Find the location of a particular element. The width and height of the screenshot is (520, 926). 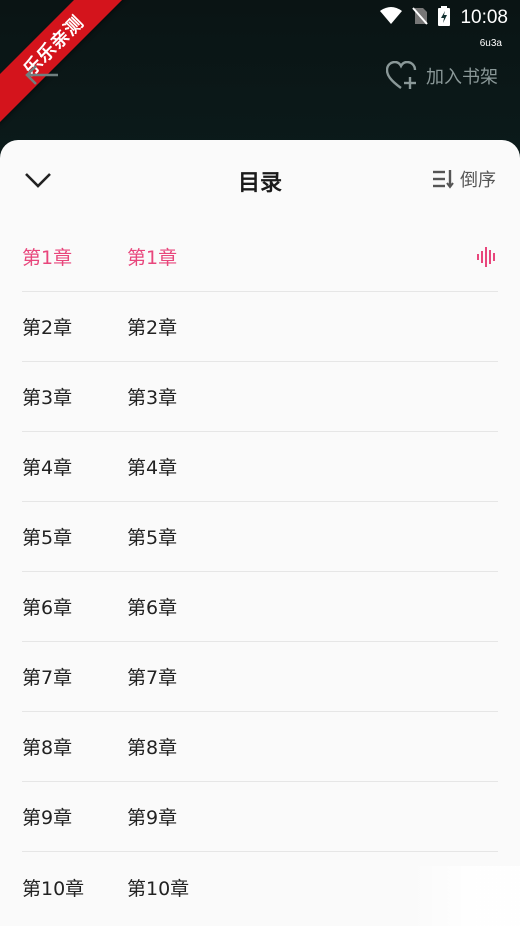

chapter-number: 第8章 is located at coordinates (47, 748).